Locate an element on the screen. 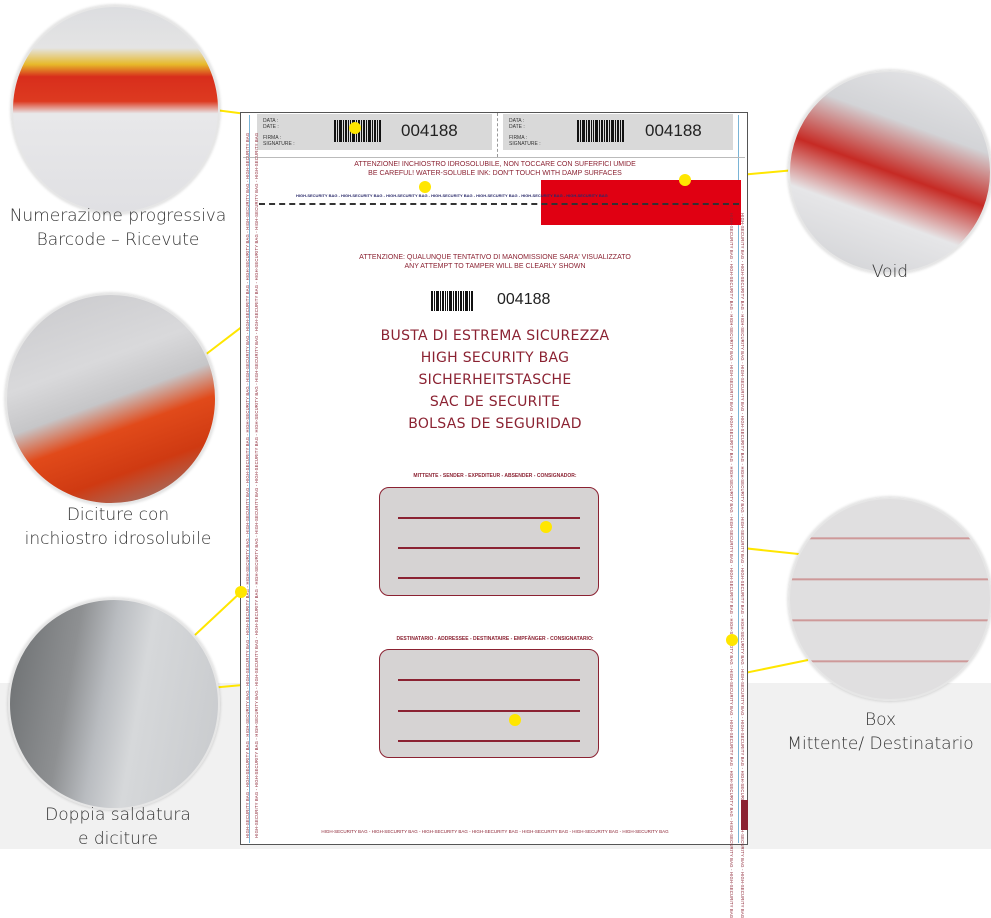  caption-line: Mittente/ Destinatario is located at coordinates (880, 744).